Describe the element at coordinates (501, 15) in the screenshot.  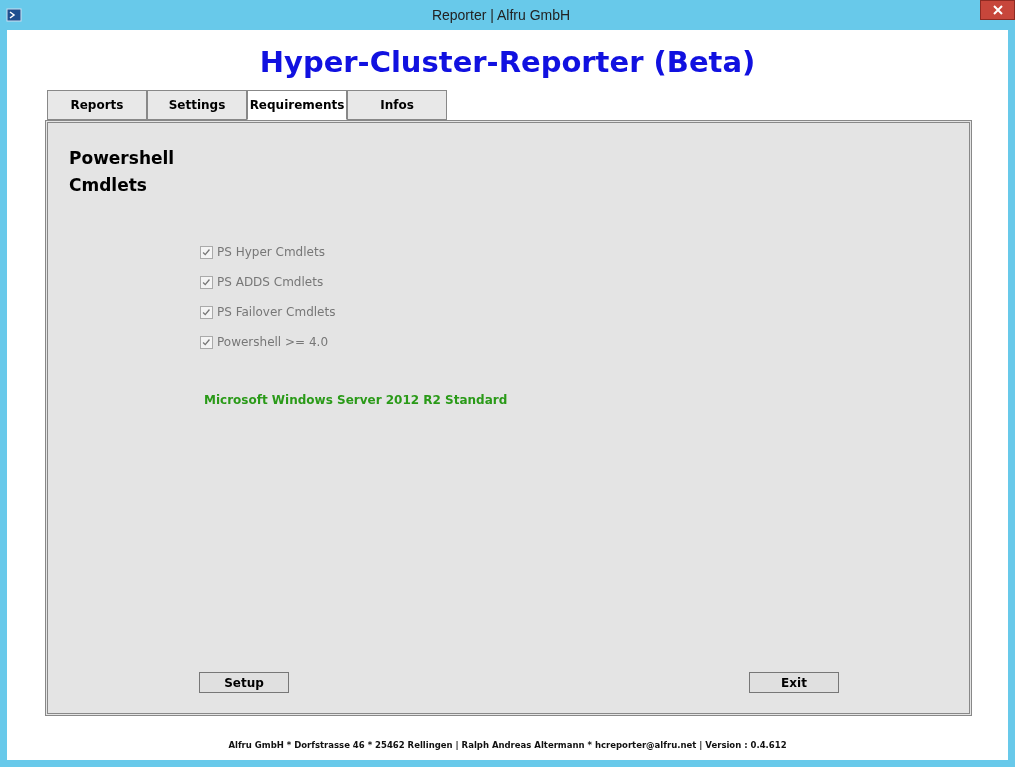
I see `window-title: Reporter | Alfru GmbH` at that location.